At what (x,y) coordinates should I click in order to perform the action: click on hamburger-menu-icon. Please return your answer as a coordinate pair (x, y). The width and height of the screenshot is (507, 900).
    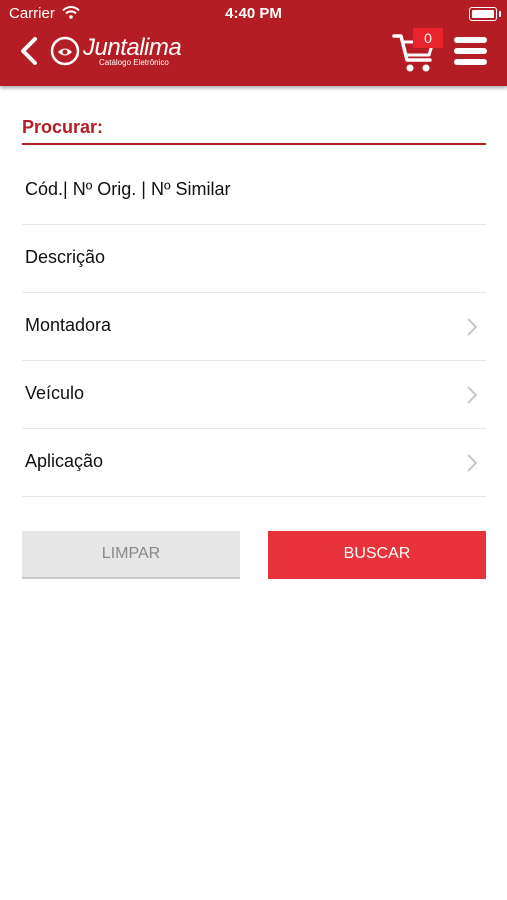
    Looking at the image, I should click on (470, 51).